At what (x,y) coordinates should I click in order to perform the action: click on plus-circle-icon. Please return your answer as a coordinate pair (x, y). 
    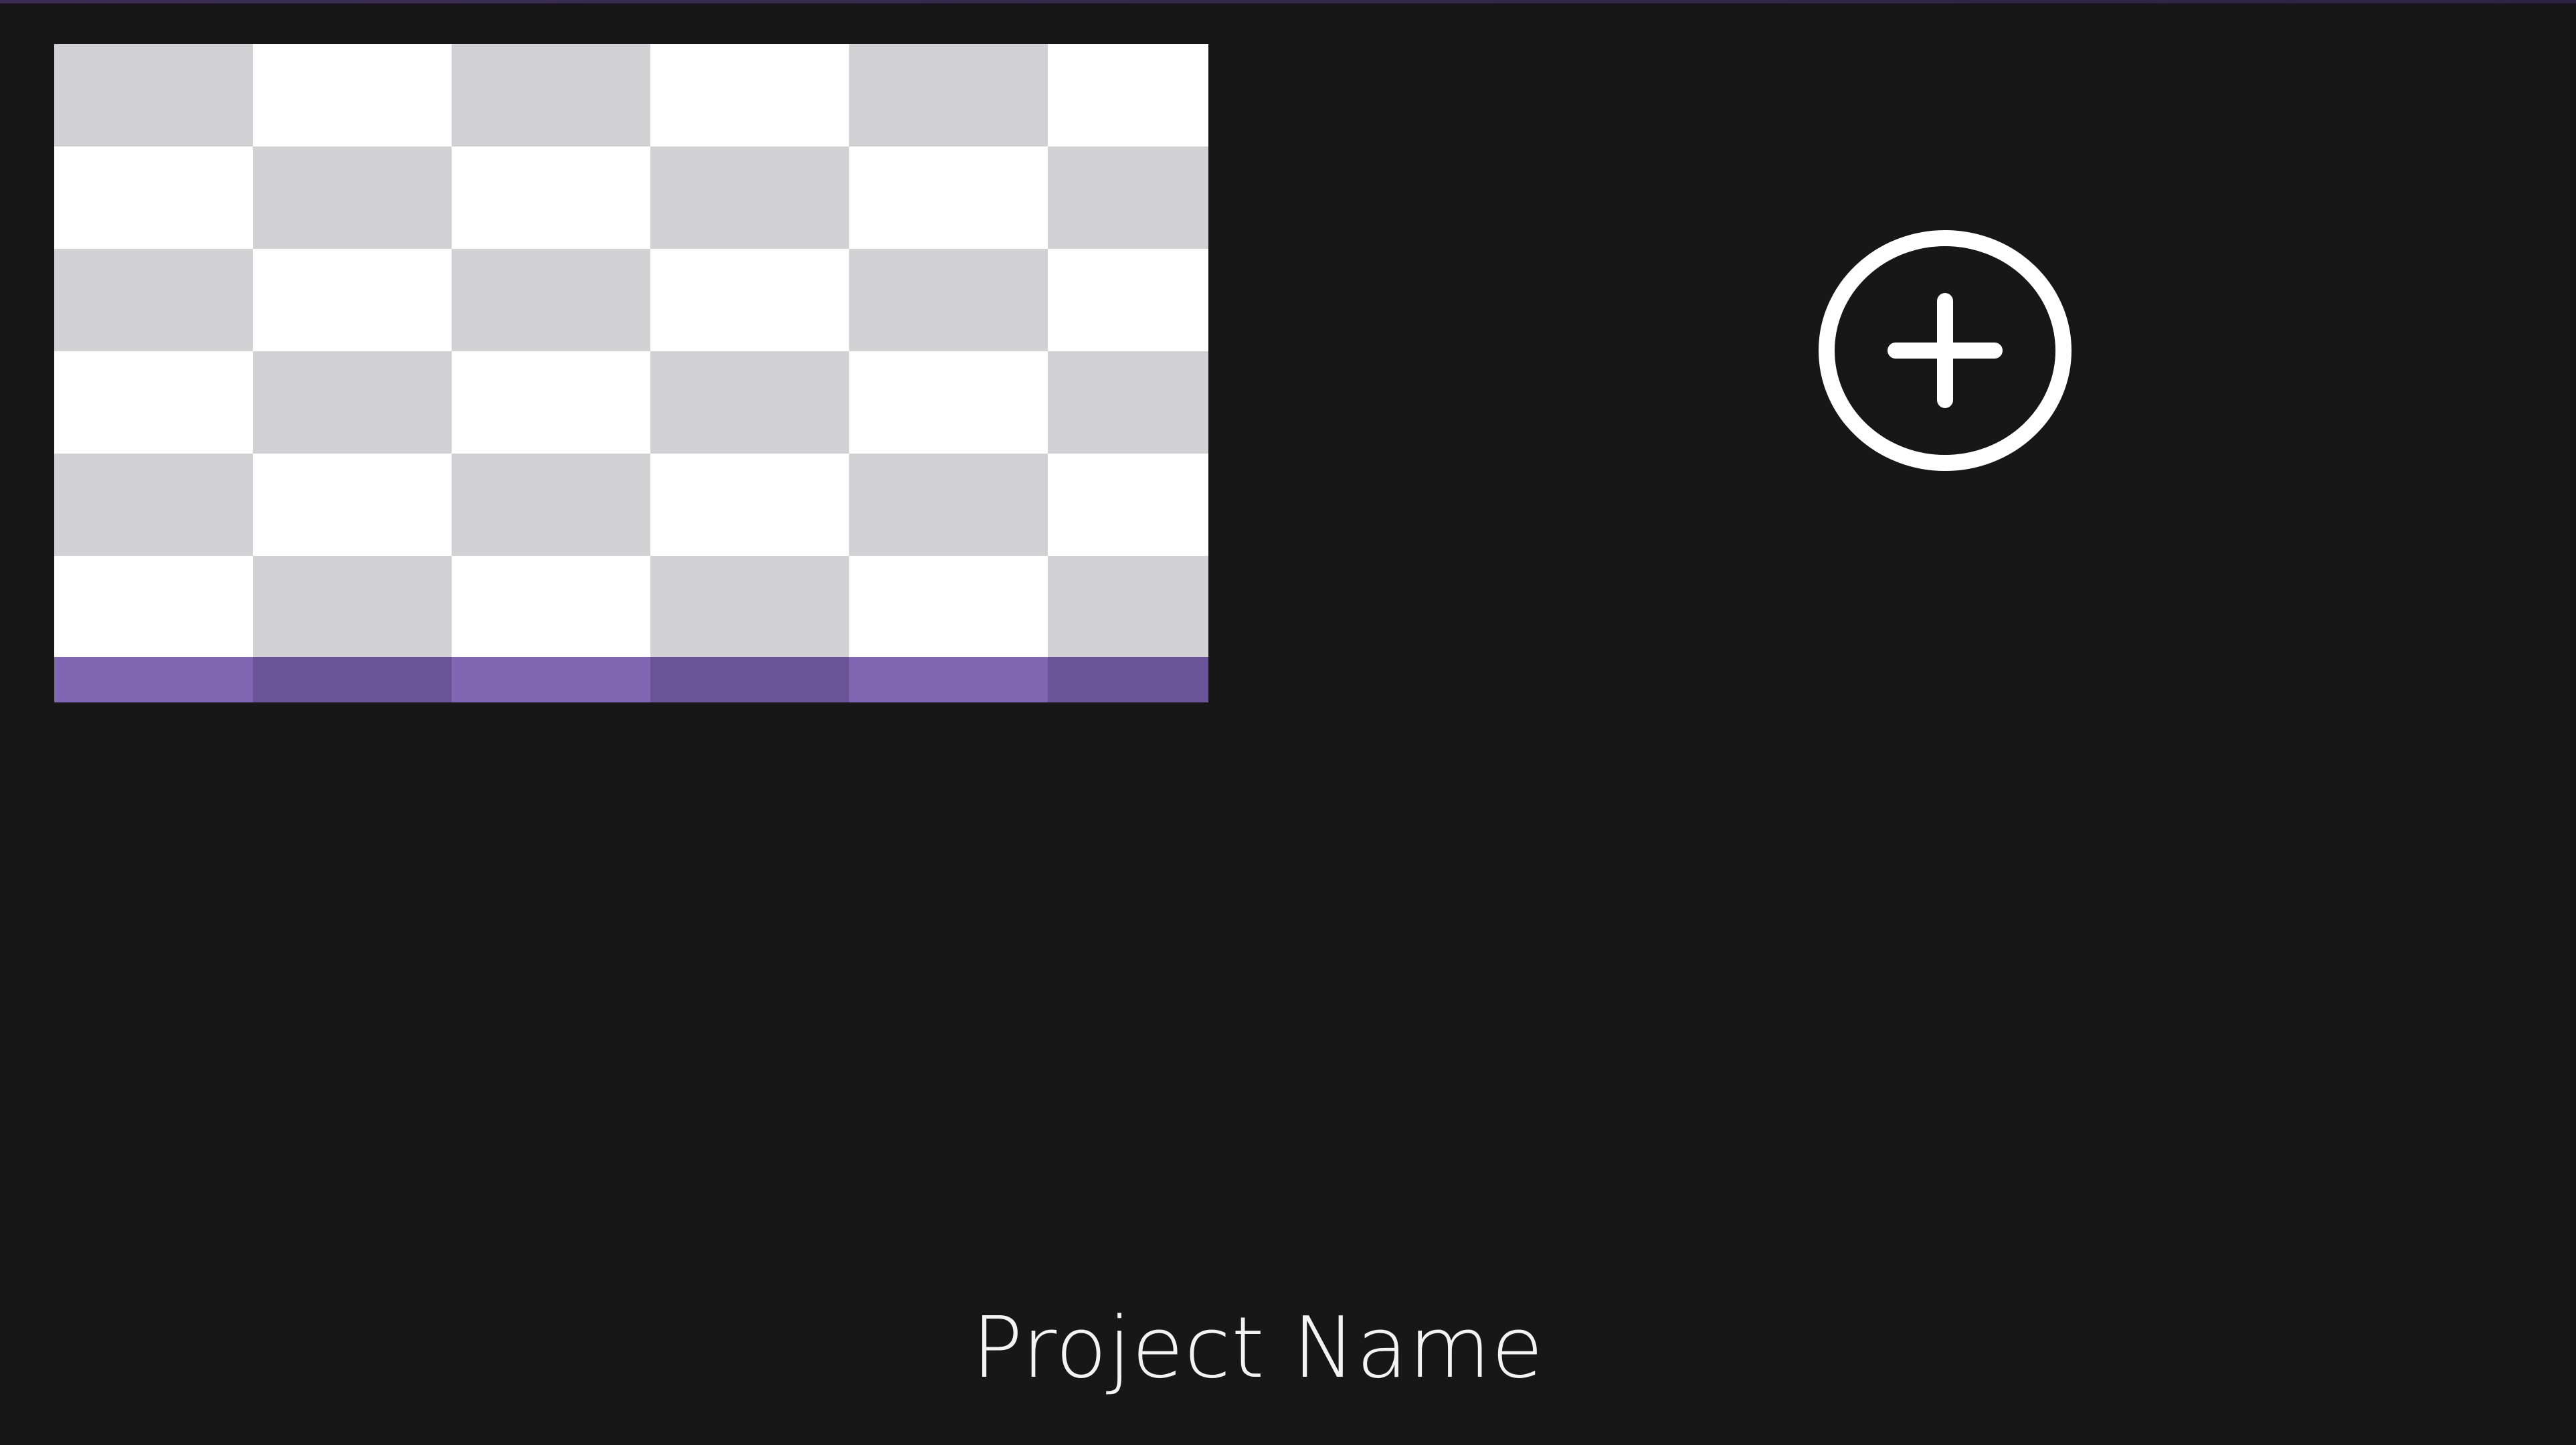
    Looking at the image, I should click on (1946, 351).